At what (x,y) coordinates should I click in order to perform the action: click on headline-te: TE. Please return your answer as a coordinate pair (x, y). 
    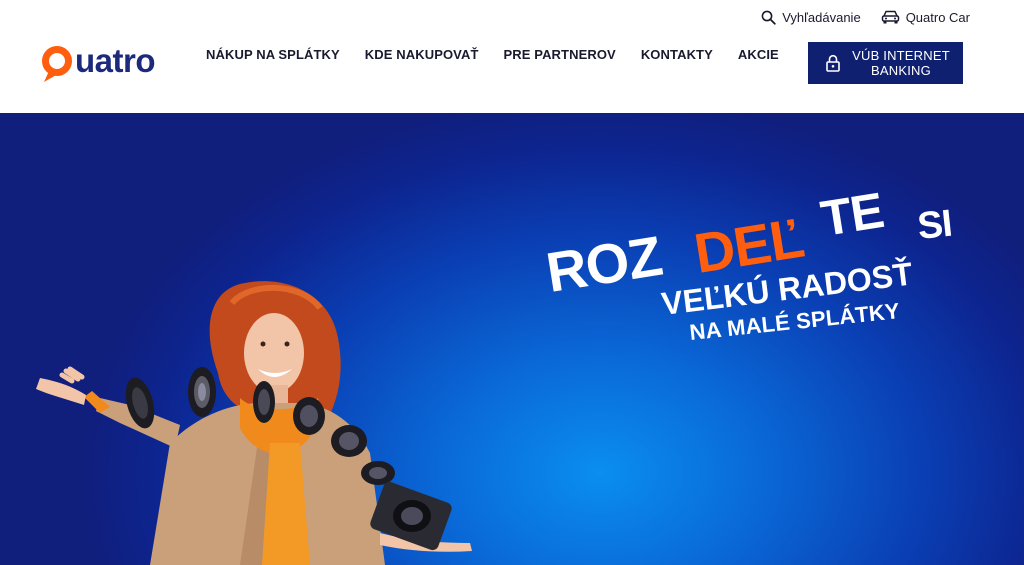
    Looking at the image, I should click on (852, 215).